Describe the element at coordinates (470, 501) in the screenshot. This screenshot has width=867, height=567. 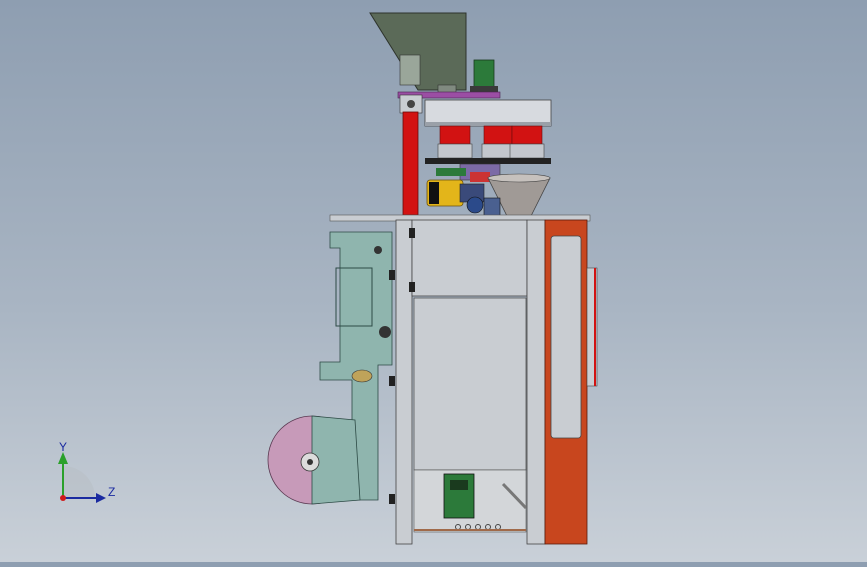
I see `bottom-section` at that location.